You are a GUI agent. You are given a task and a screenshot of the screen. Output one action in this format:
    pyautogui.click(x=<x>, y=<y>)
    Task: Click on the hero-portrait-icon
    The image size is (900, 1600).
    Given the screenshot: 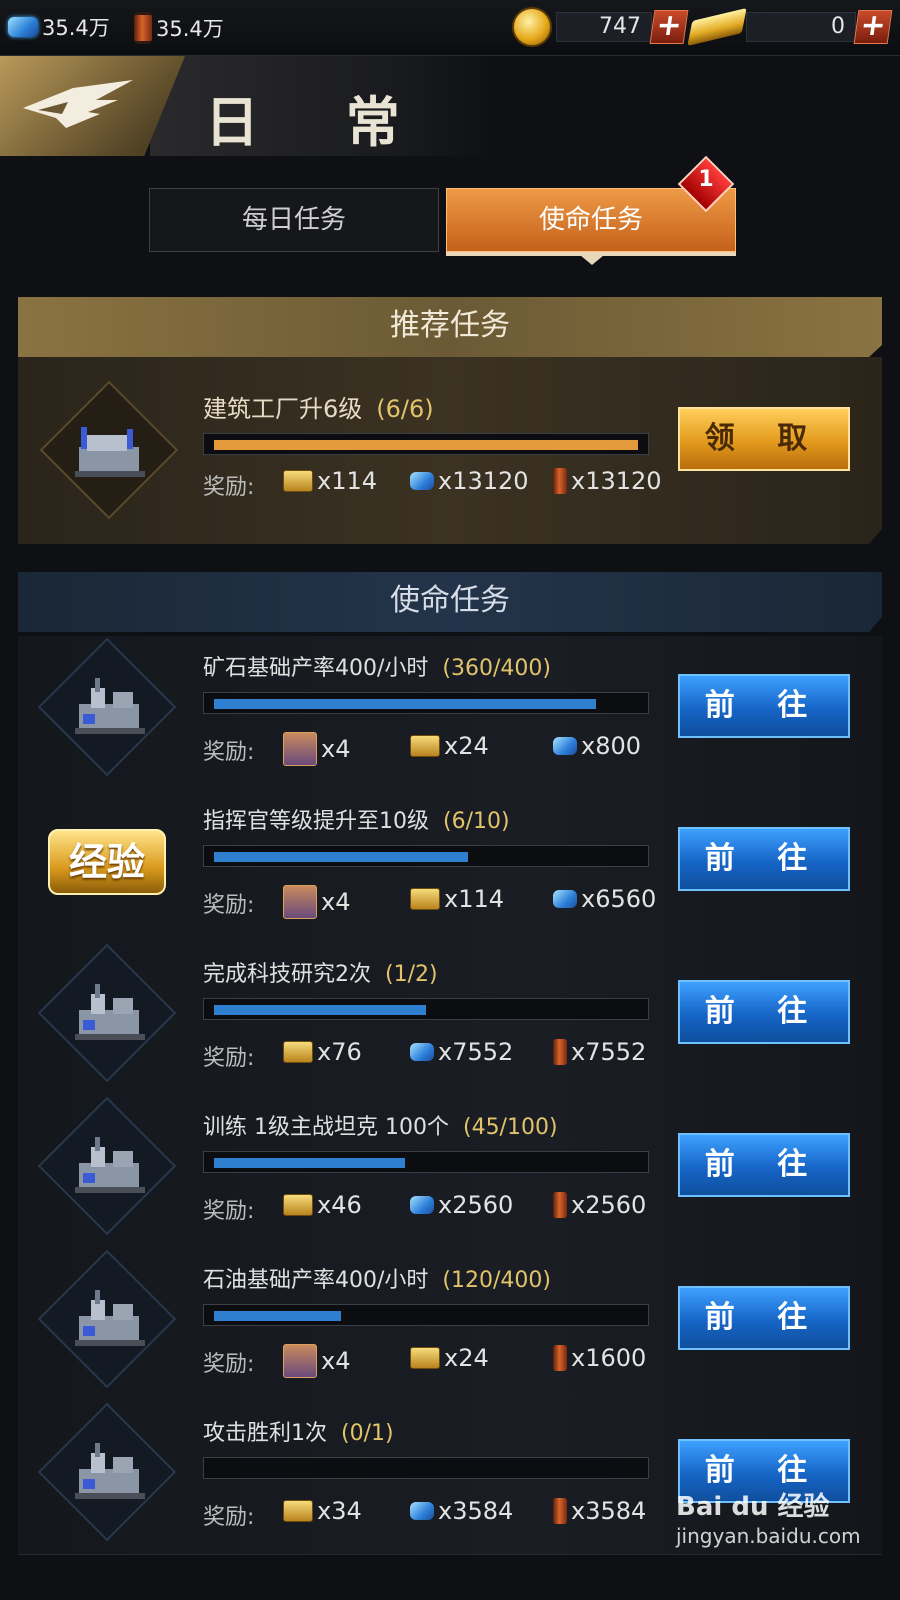 What is the action you would take?
    pyautogui.click(x=300, y=902)
    